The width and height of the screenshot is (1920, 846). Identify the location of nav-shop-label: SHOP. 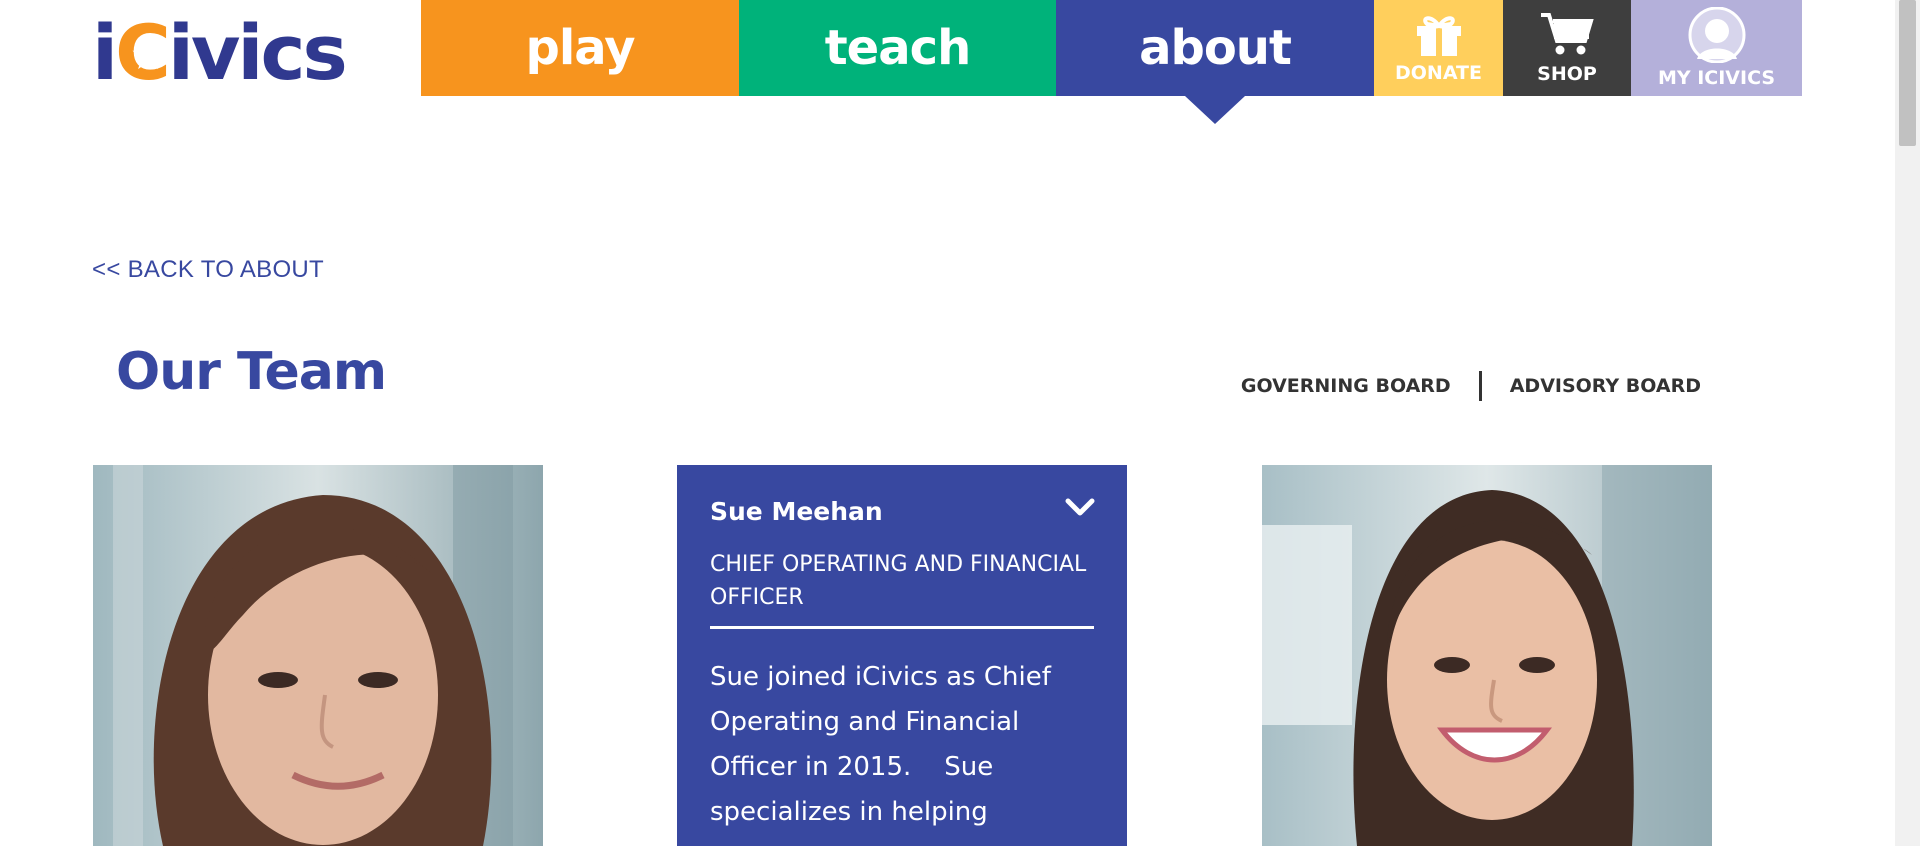
(1567, 74).